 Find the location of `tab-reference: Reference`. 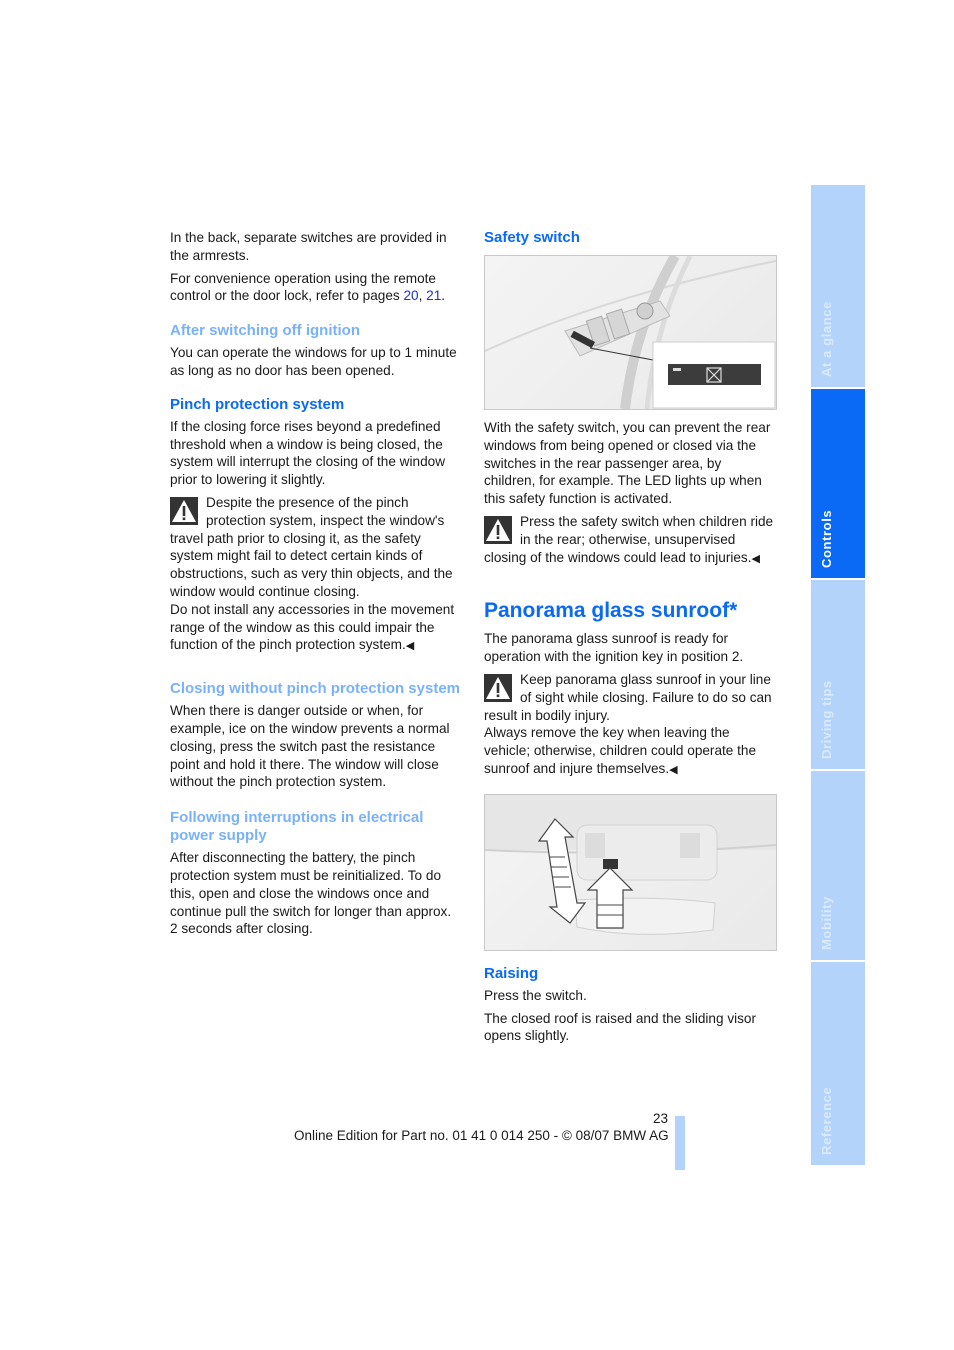

tab-reference: Reference is located at coordinates (838, 1063).